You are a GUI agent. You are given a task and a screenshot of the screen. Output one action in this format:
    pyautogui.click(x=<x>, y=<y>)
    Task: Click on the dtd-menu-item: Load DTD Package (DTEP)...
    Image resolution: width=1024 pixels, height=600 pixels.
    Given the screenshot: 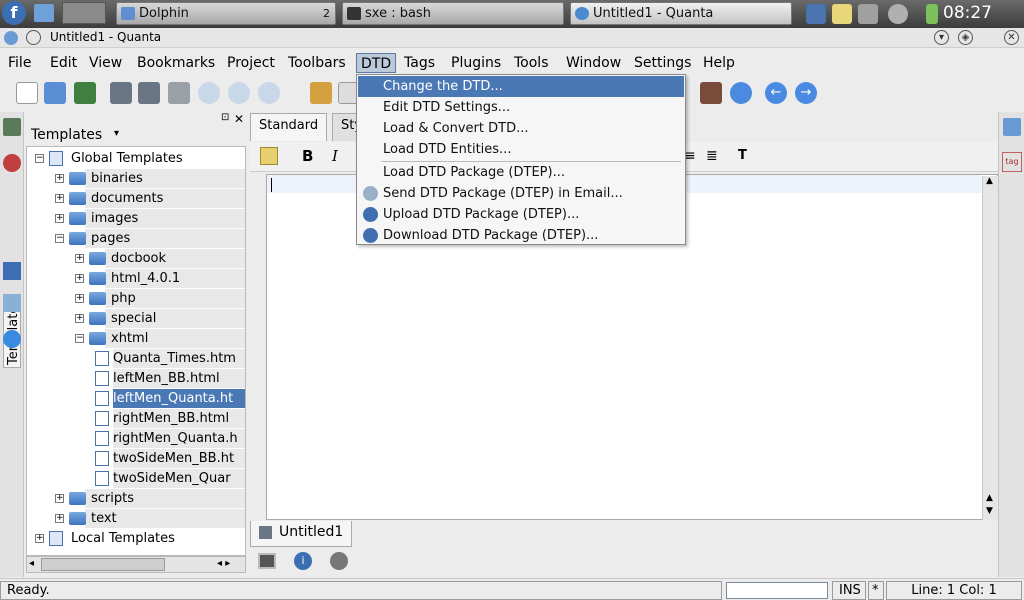 What is the action you would take?
    pyautogui.click(x=521, y=172)
    